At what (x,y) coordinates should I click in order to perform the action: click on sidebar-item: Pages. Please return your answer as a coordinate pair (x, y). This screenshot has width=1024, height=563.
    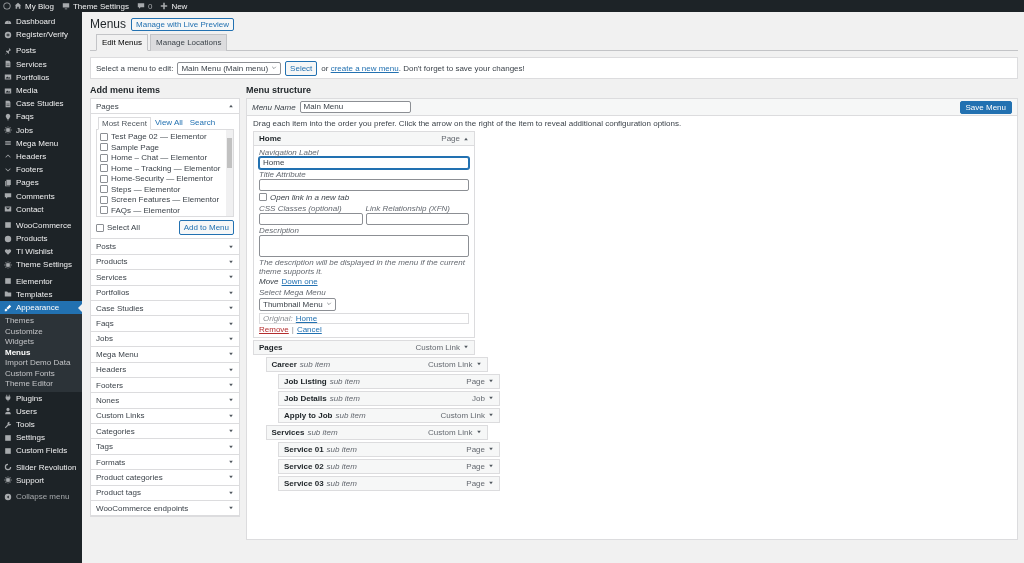
    Looking at the image, I should click on (41, 183).